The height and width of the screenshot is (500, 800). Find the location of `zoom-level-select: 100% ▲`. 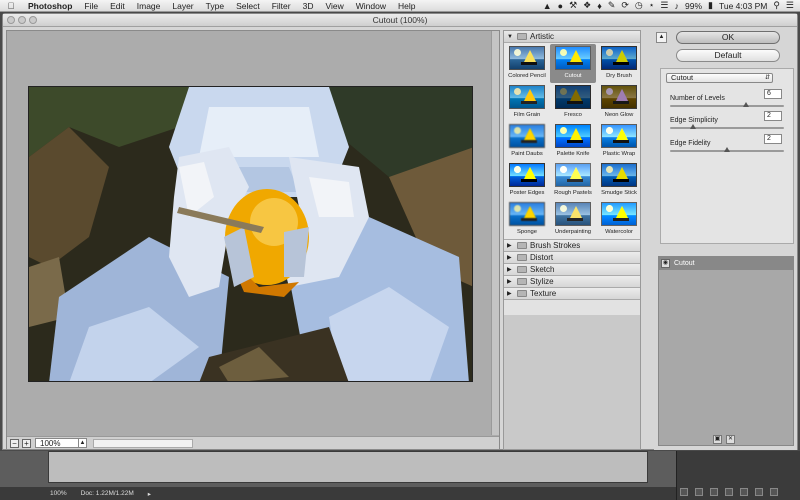

zoom-level-select: 100% ▲ is located at coordinates (61, 443).